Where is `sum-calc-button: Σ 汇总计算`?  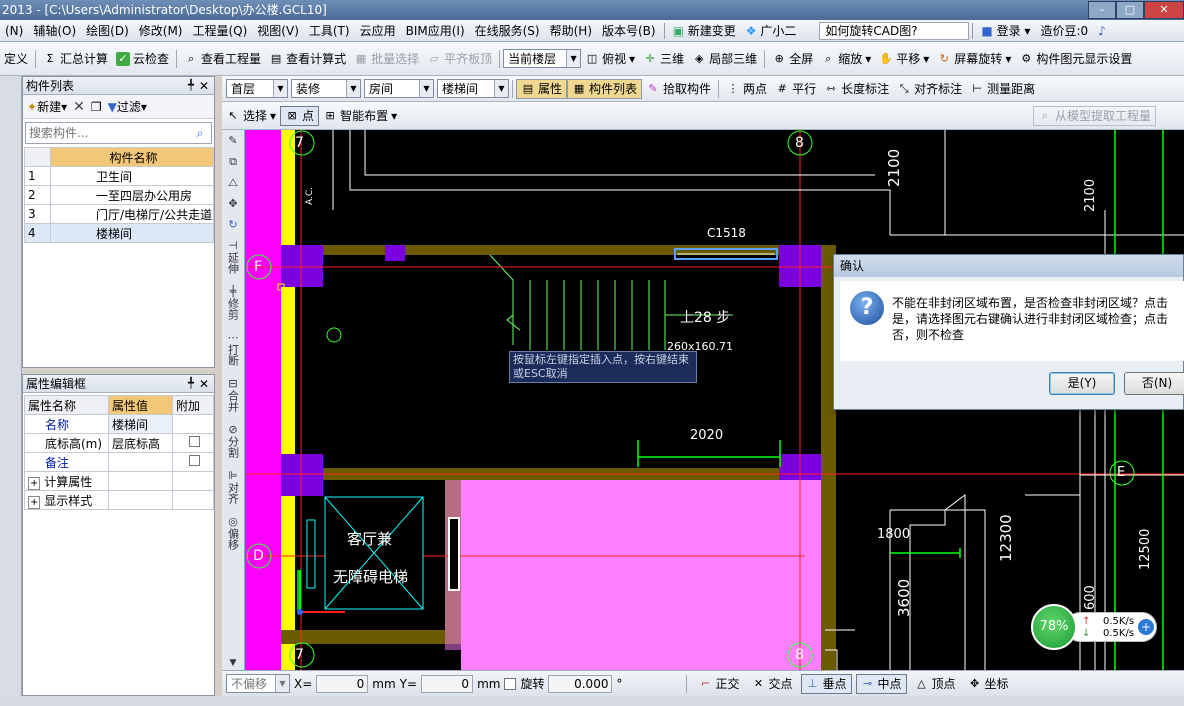 sum-calc-button: Σ 汇总计算 is located at coordinates (75, 59).